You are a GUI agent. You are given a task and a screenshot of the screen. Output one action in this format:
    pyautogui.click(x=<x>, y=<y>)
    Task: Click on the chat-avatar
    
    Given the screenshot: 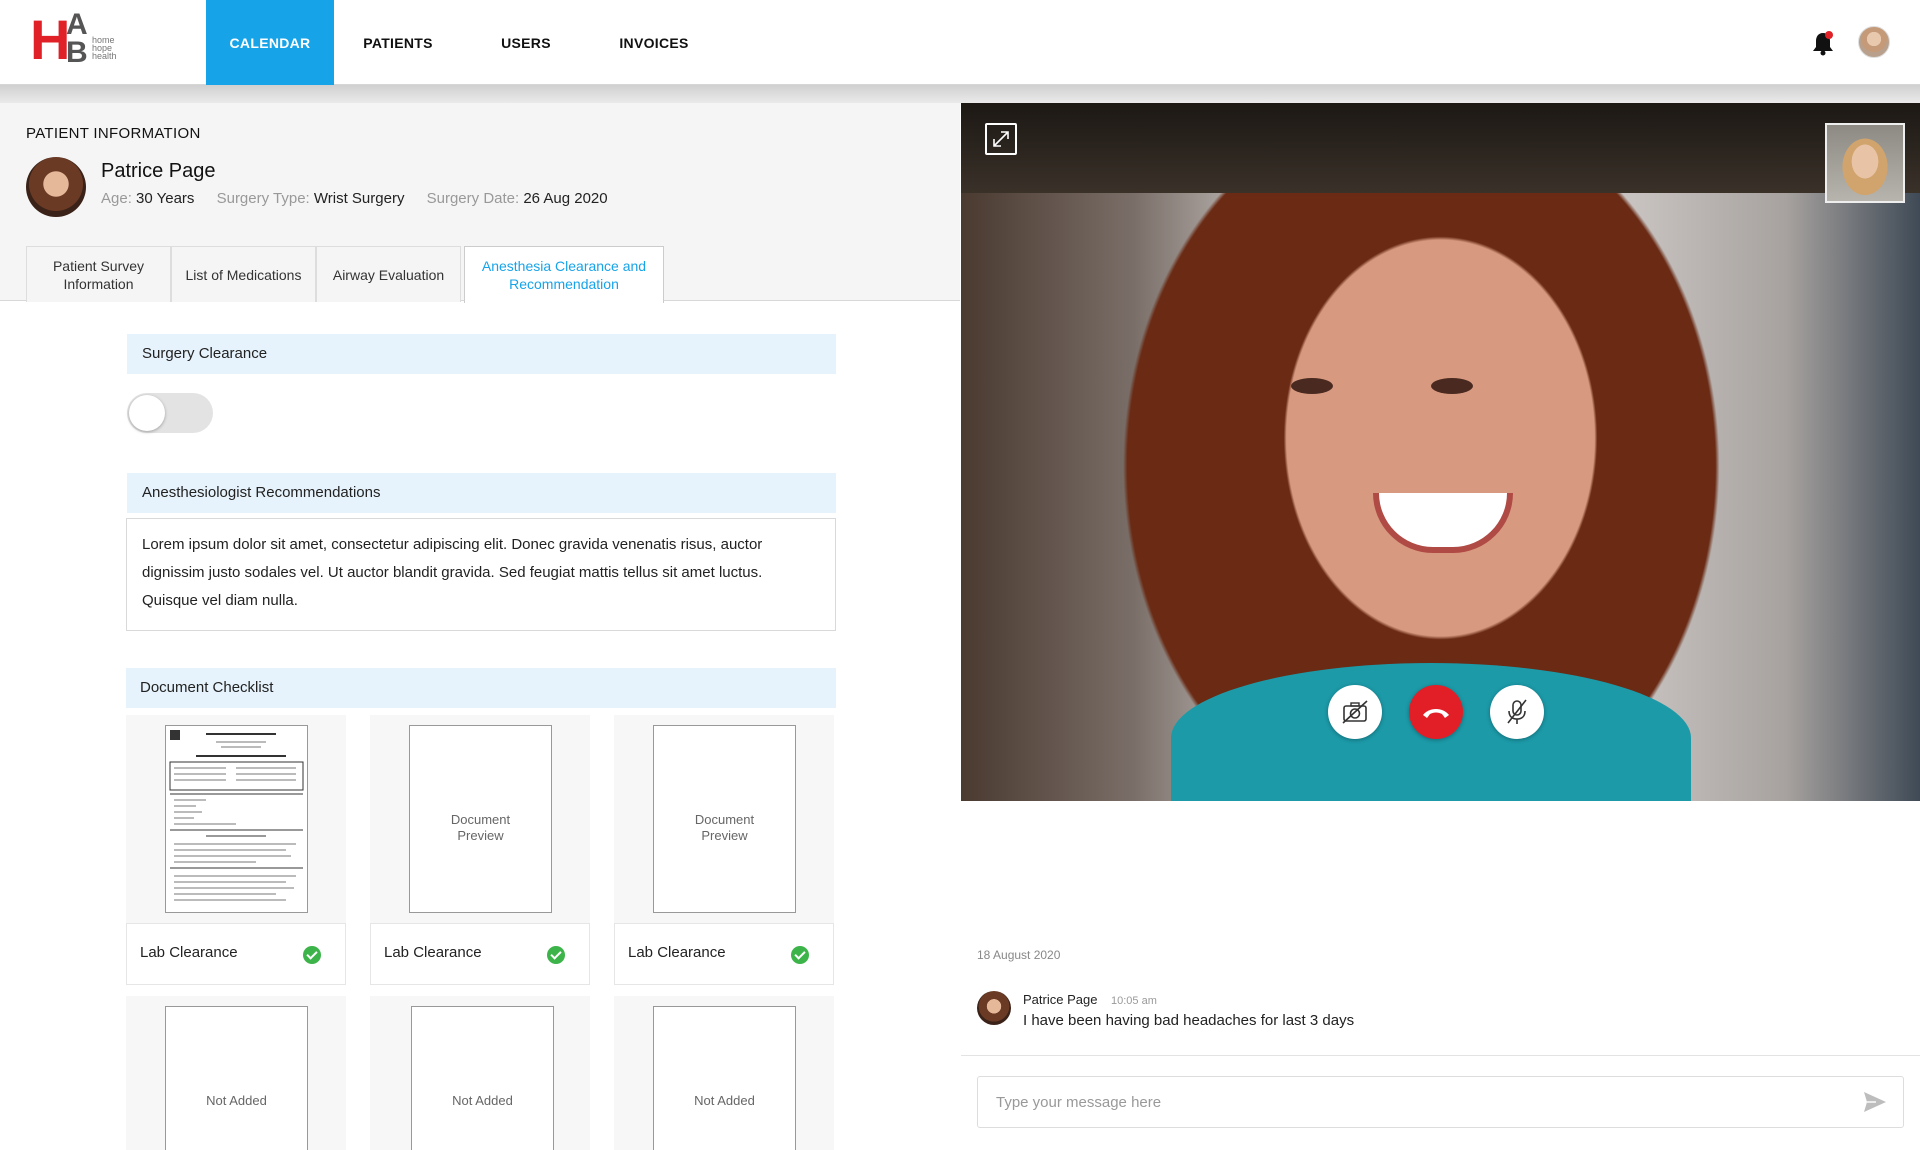 What is the action you would take?
    pyautogui.click(x=994, y=1008)
    